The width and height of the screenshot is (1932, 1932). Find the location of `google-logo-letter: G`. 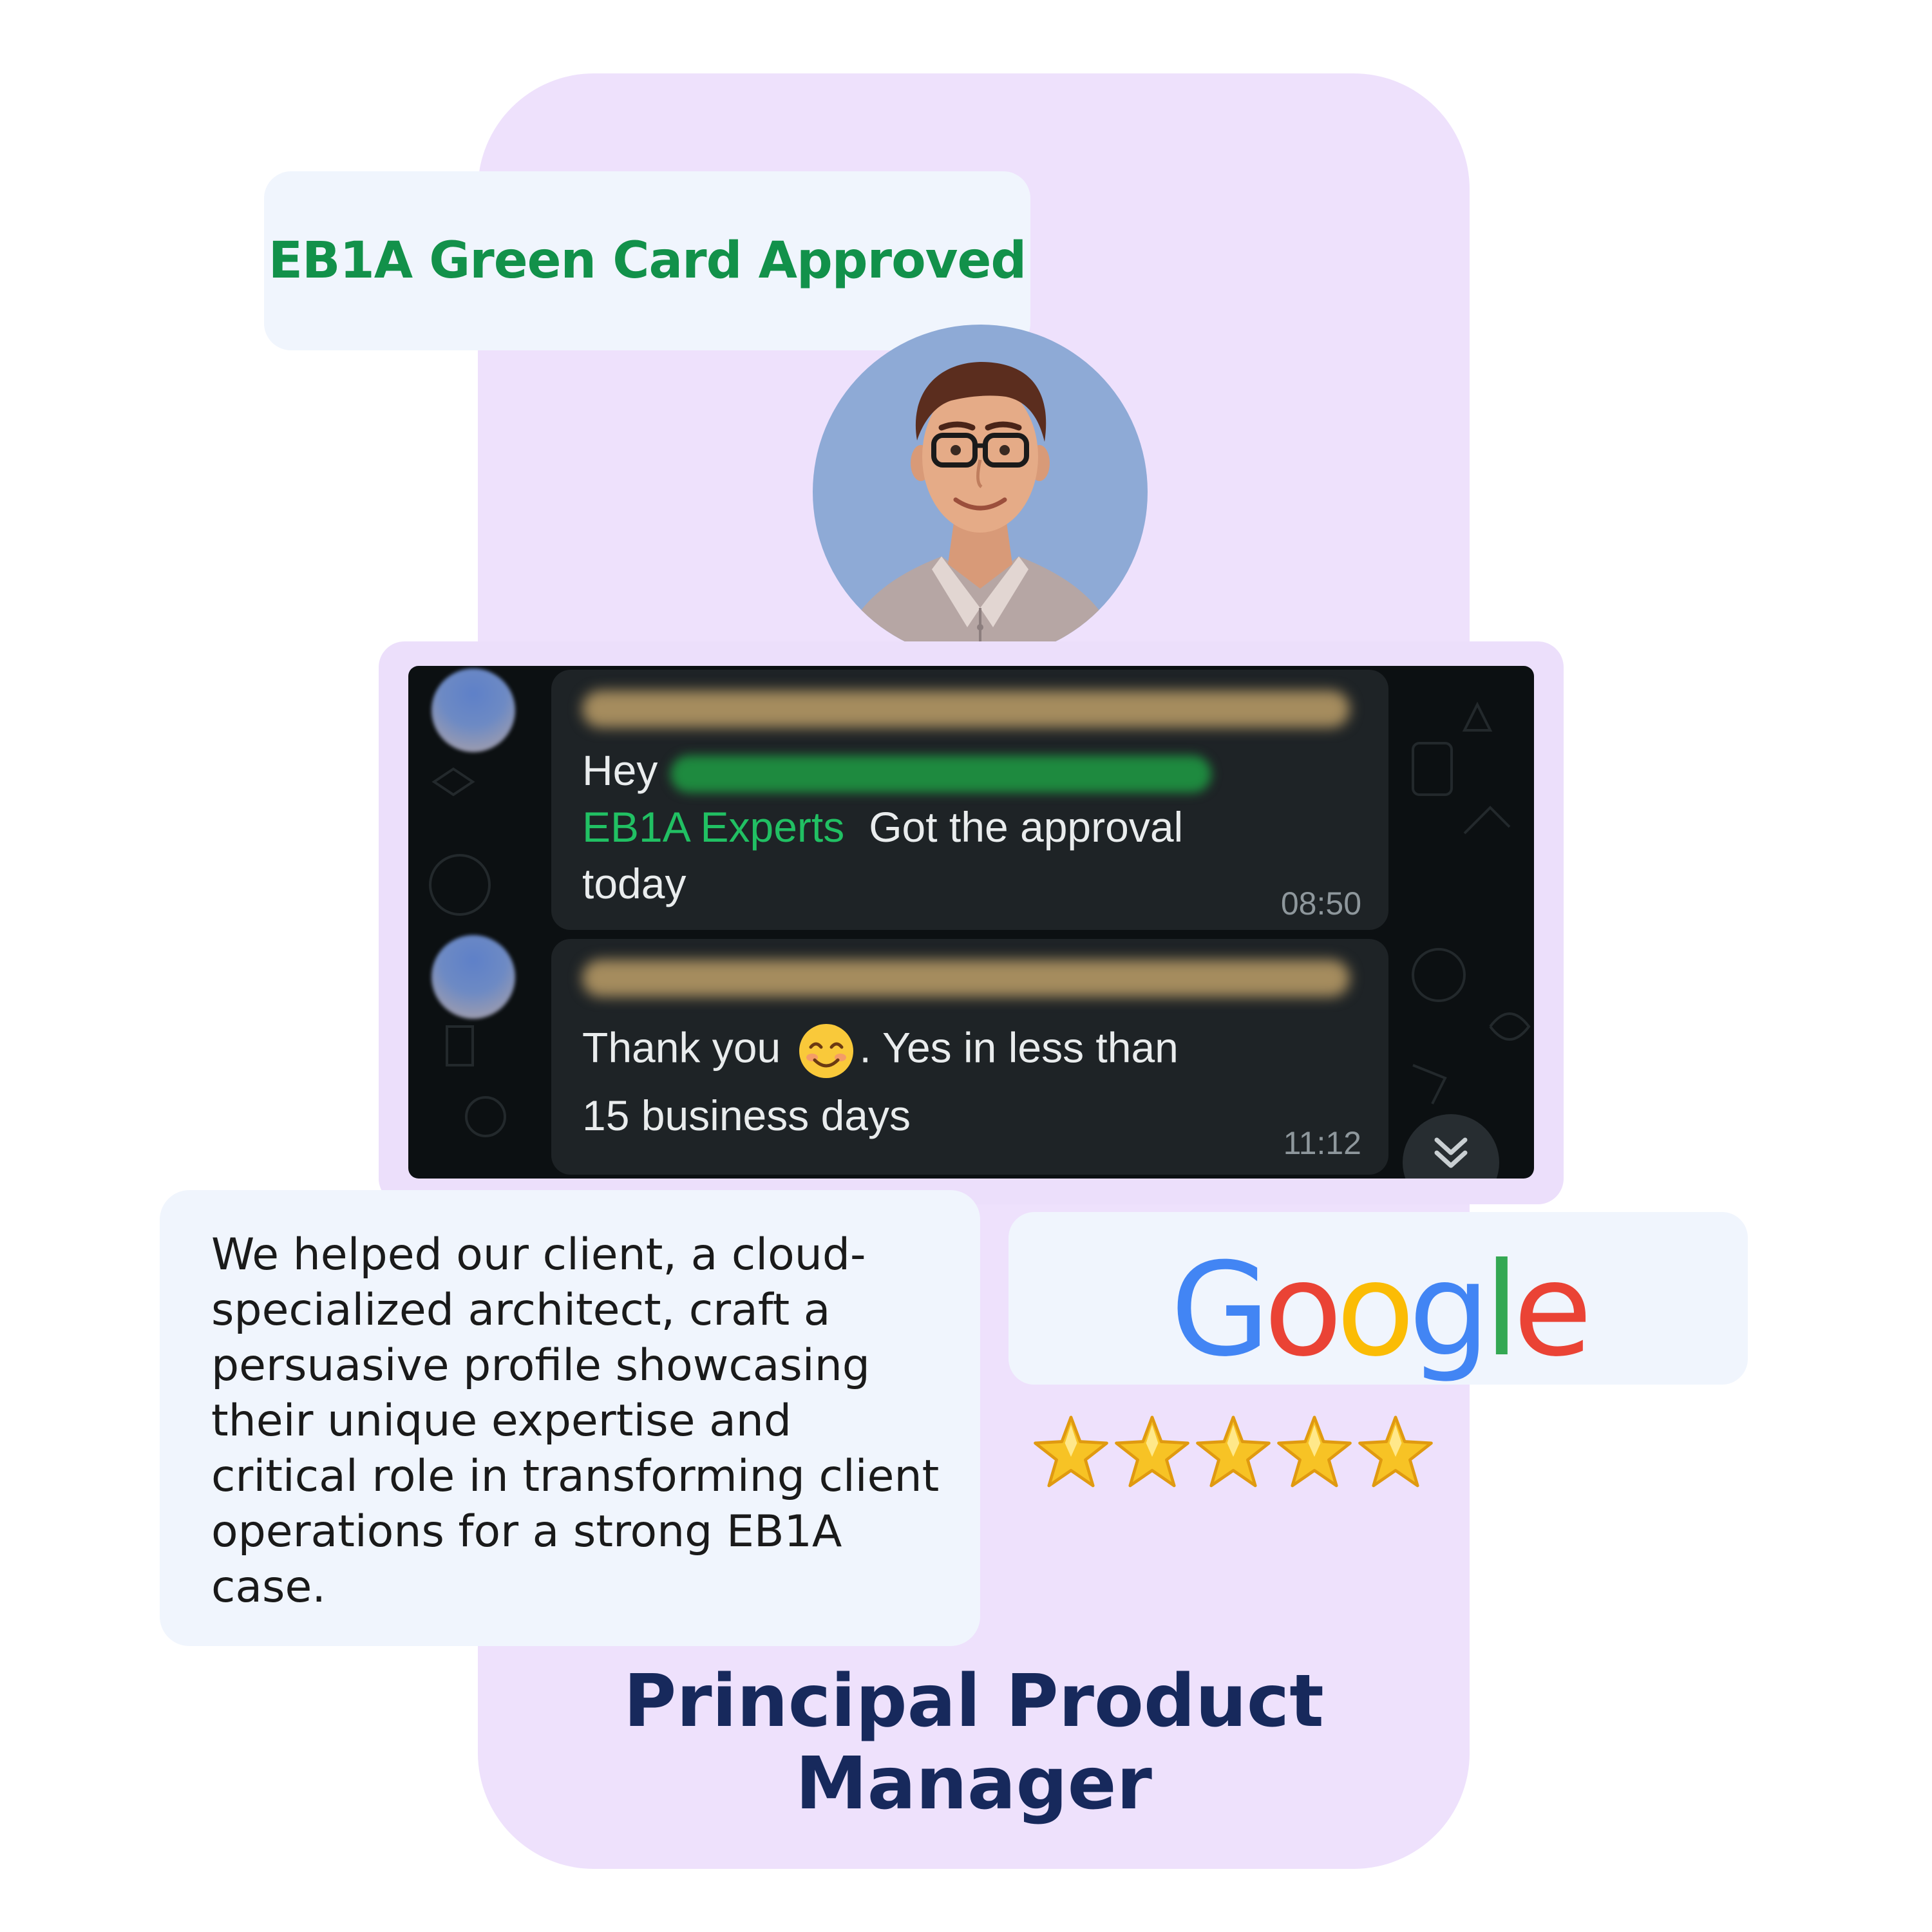

google-logo-letter: G is located at coordinates (1220, 1310).